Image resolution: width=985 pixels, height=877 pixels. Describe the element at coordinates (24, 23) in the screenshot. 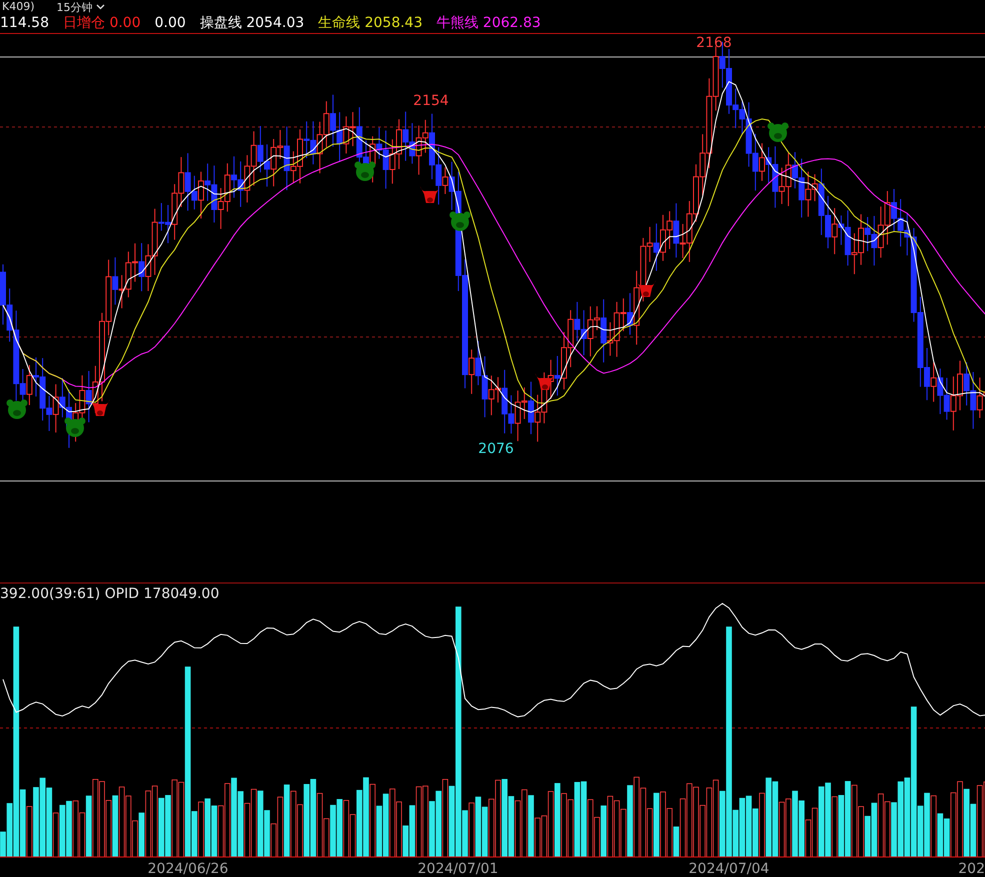

I see `indicator-value: 114.58` at that location.